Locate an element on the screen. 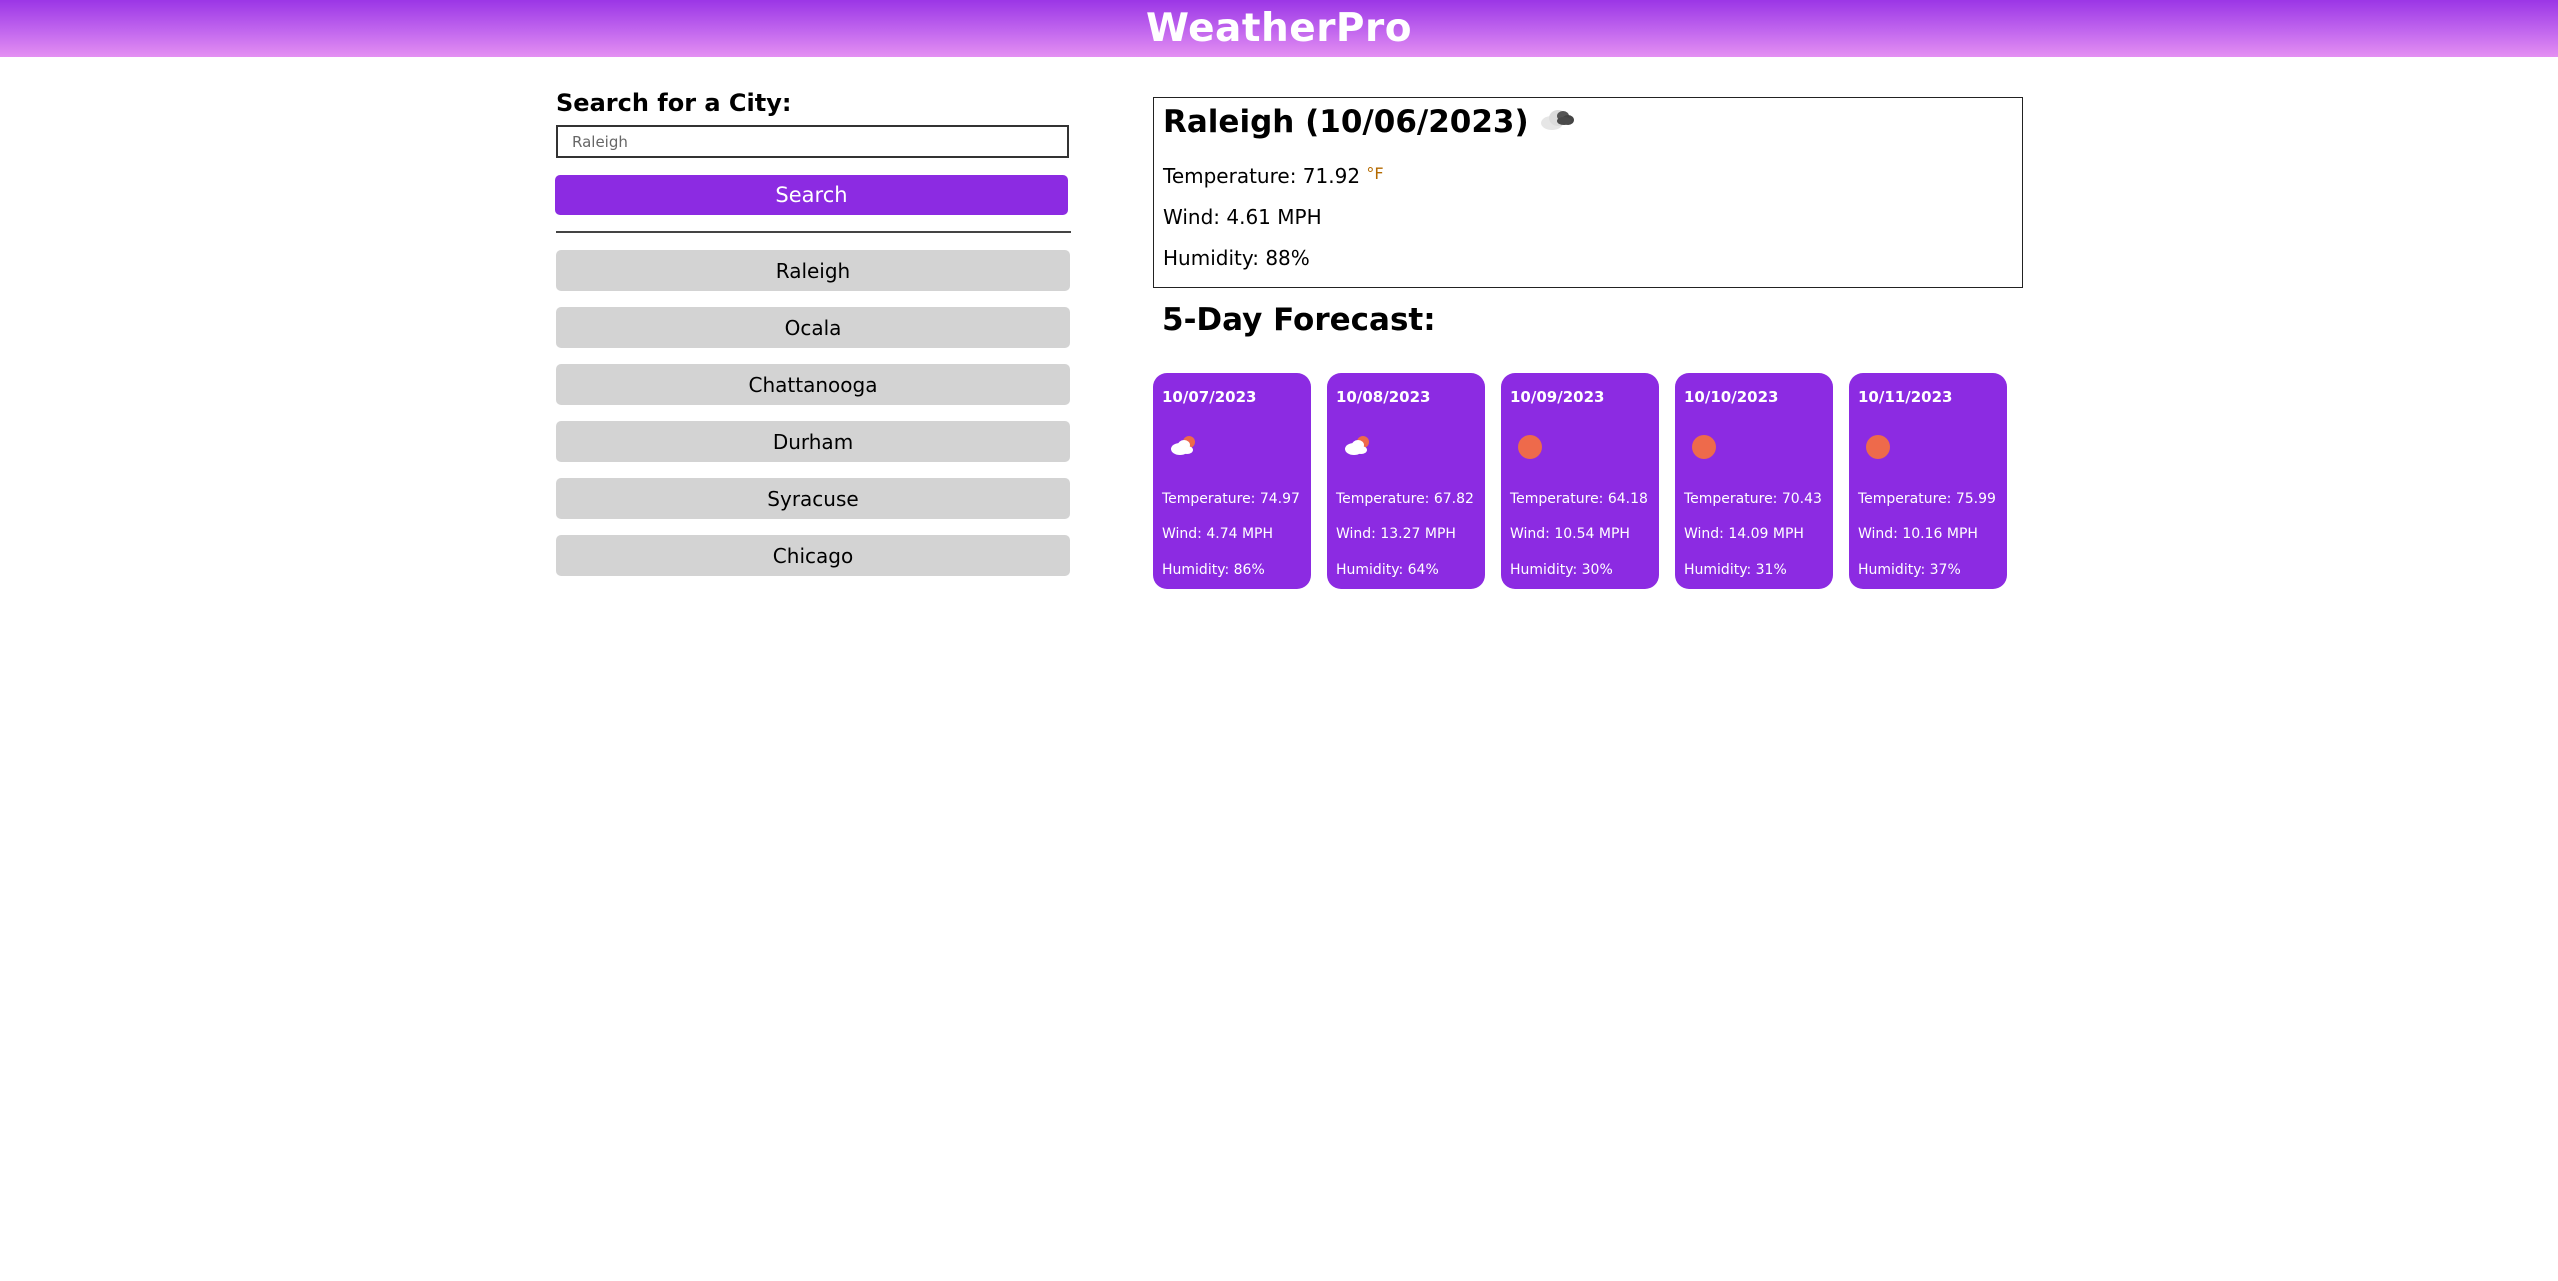  cloudy-icon is located at coordinates (1557, 122).